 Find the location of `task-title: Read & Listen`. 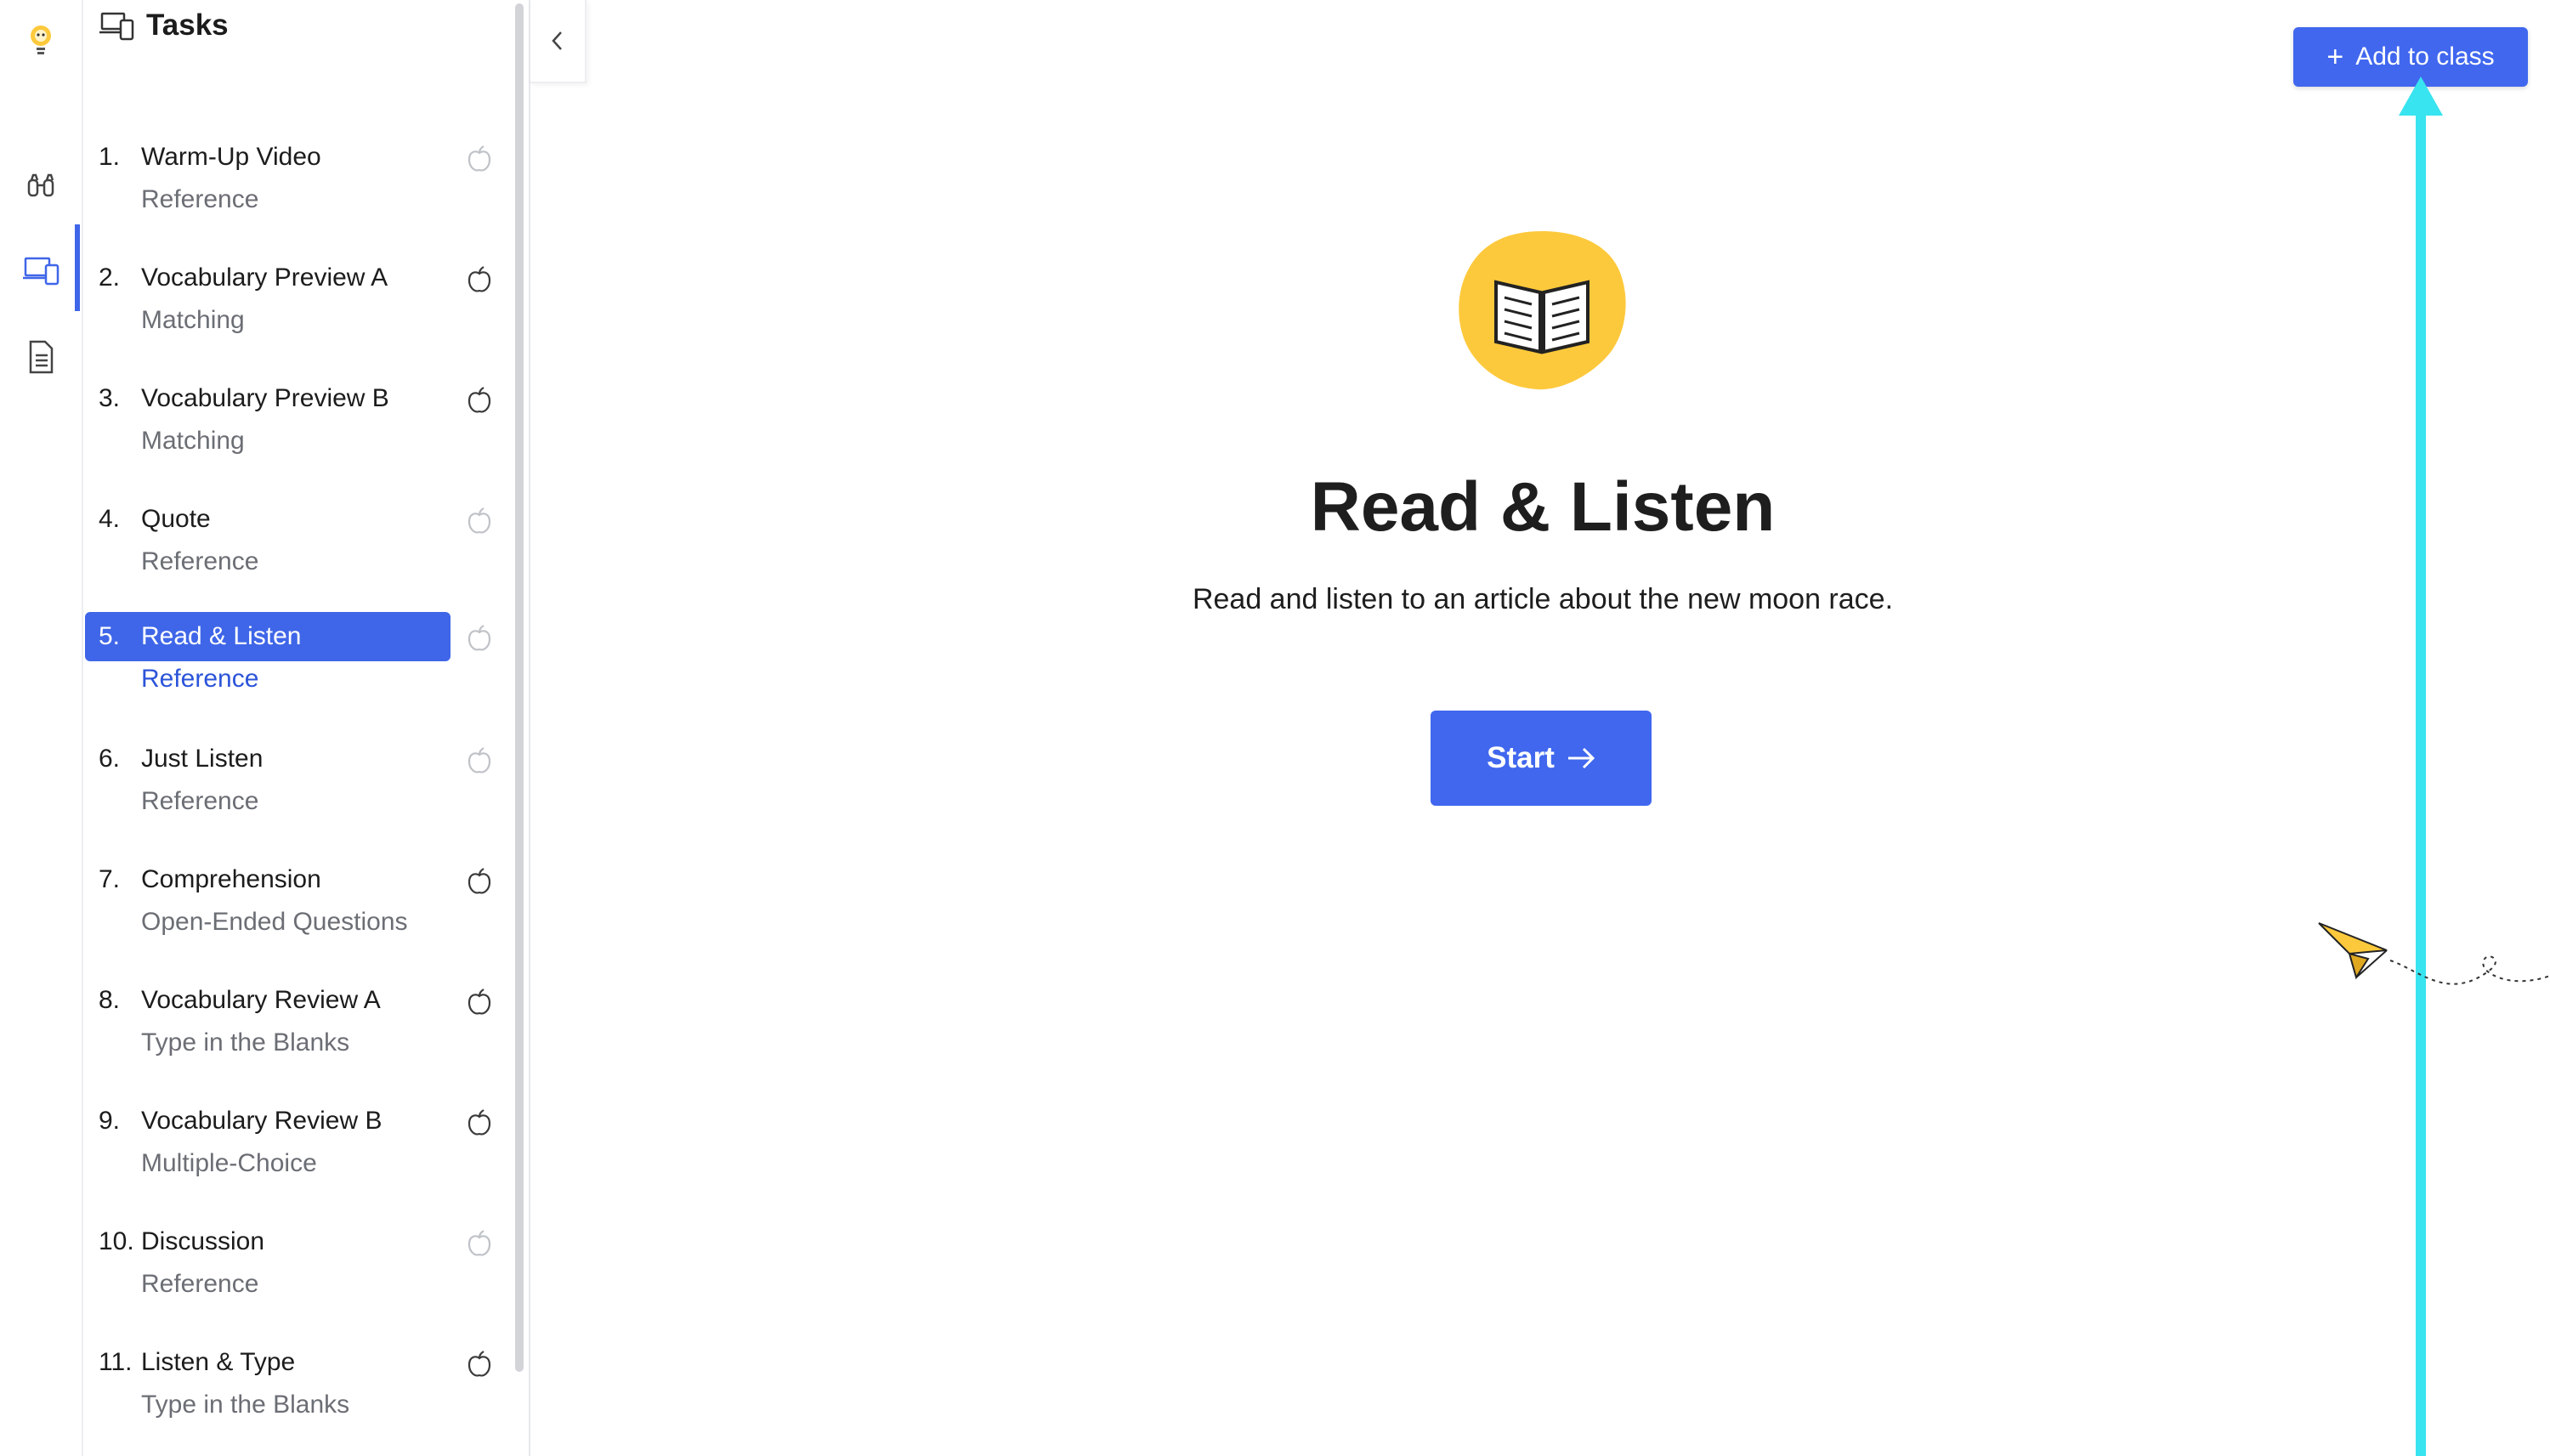

task-title: Read & Listen is located at coordinates (222, 636).